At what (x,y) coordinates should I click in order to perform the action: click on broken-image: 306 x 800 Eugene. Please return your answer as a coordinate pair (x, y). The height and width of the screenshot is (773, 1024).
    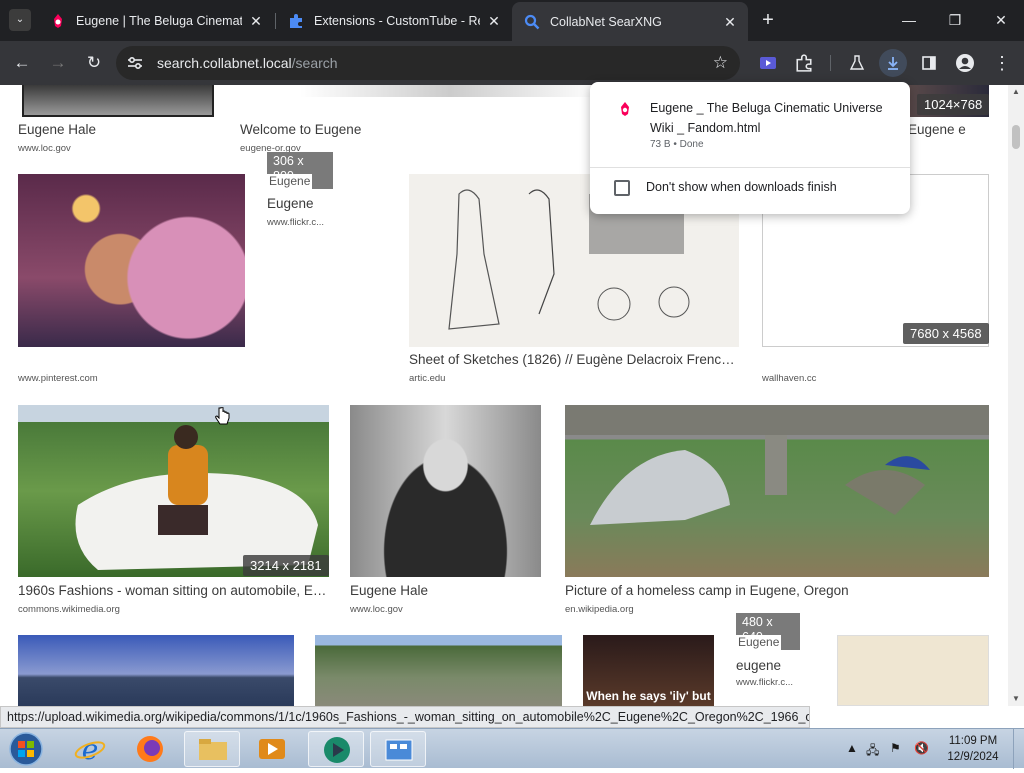
    Looking at the image, I should click on (300, 170).